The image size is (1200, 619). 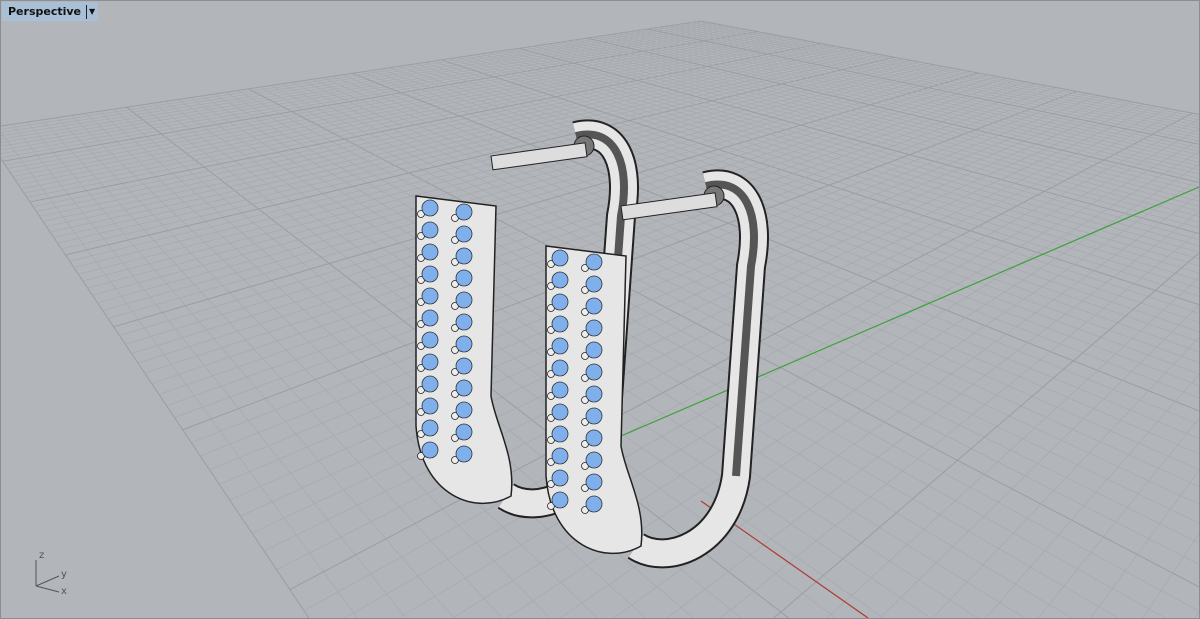 What do you see at coordinates (64, 591) in the screenshot?
I see `axis-label-x: x` at bounding box center [64, 591].